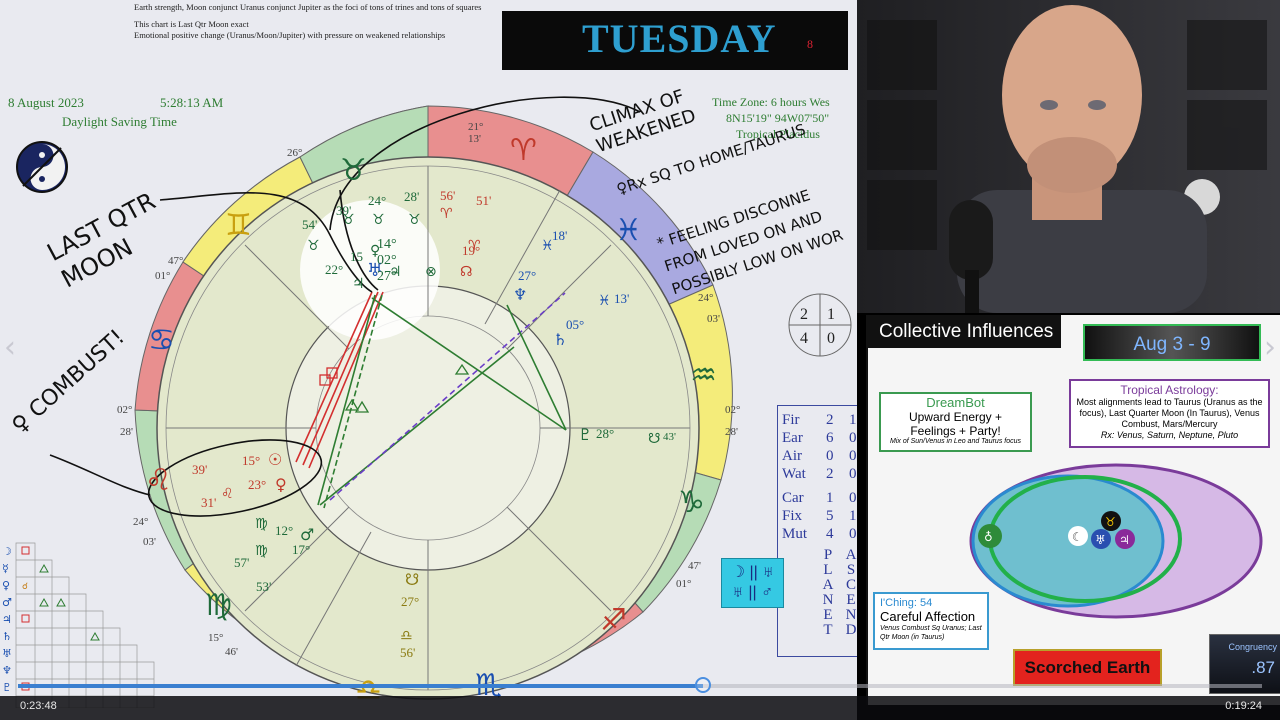 The image size is (1280, 720). What do you see at coordinates (819, 456) in the screenshot?
I see `element-row: Air 0 0` at bounding box center [819, 456].